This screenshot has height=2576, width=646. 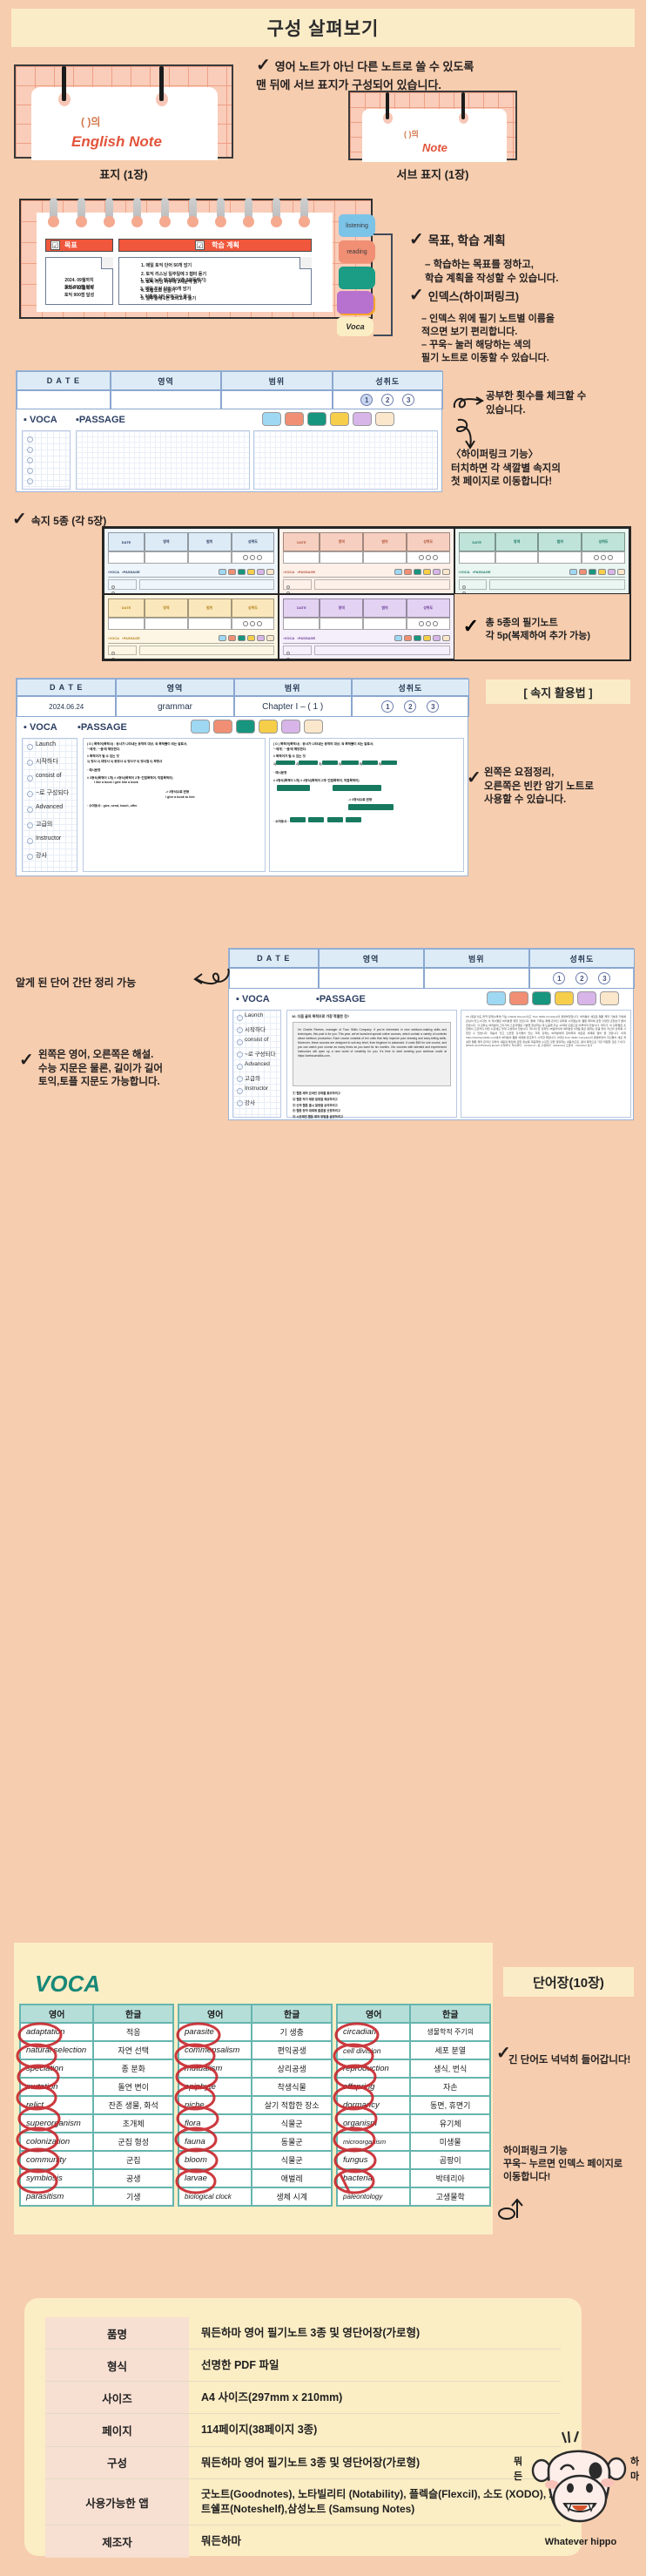 What do you see at coordinates (67, 706) in the screenshot?
I see `cell-date-value: 2024.06.24` at bounding box center [67, 706].